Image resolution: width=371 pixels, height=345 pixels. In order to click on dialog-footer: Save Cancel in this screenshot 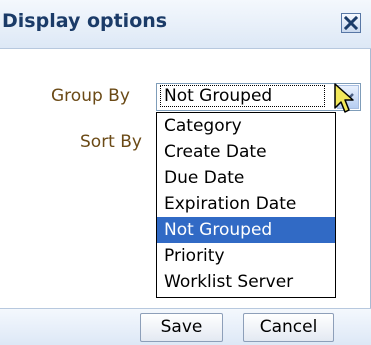, I will do `click(185, 326)`.